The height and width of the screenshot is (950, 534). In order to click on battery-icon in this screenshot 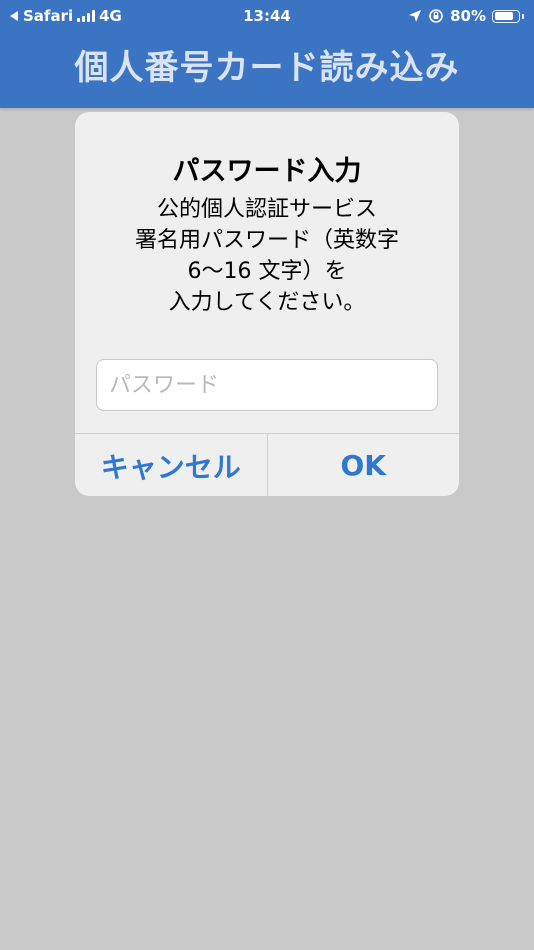, I will do `click(506, 16)`.